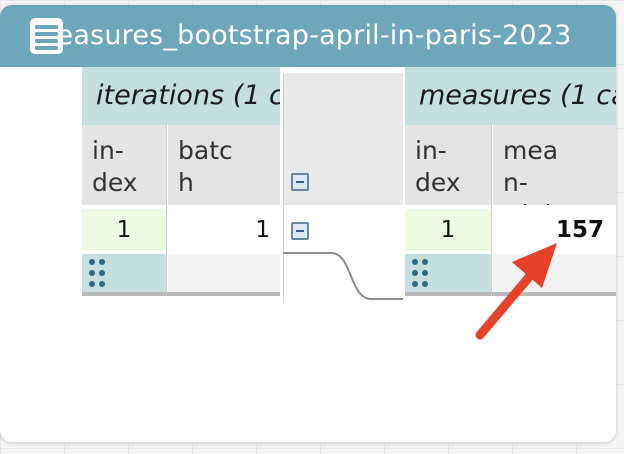  I want to click on cell-mean-high: 157, so click(553, 230).